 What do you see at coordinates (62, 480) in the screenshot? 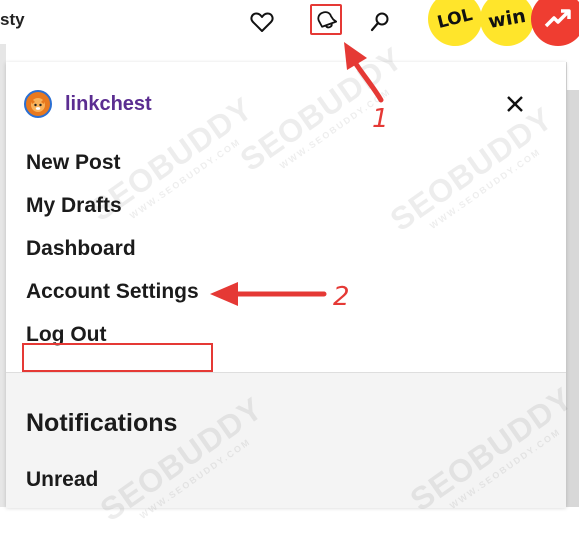
I see `notifications-item-unread: Unread` at bounding box center [62, 480].